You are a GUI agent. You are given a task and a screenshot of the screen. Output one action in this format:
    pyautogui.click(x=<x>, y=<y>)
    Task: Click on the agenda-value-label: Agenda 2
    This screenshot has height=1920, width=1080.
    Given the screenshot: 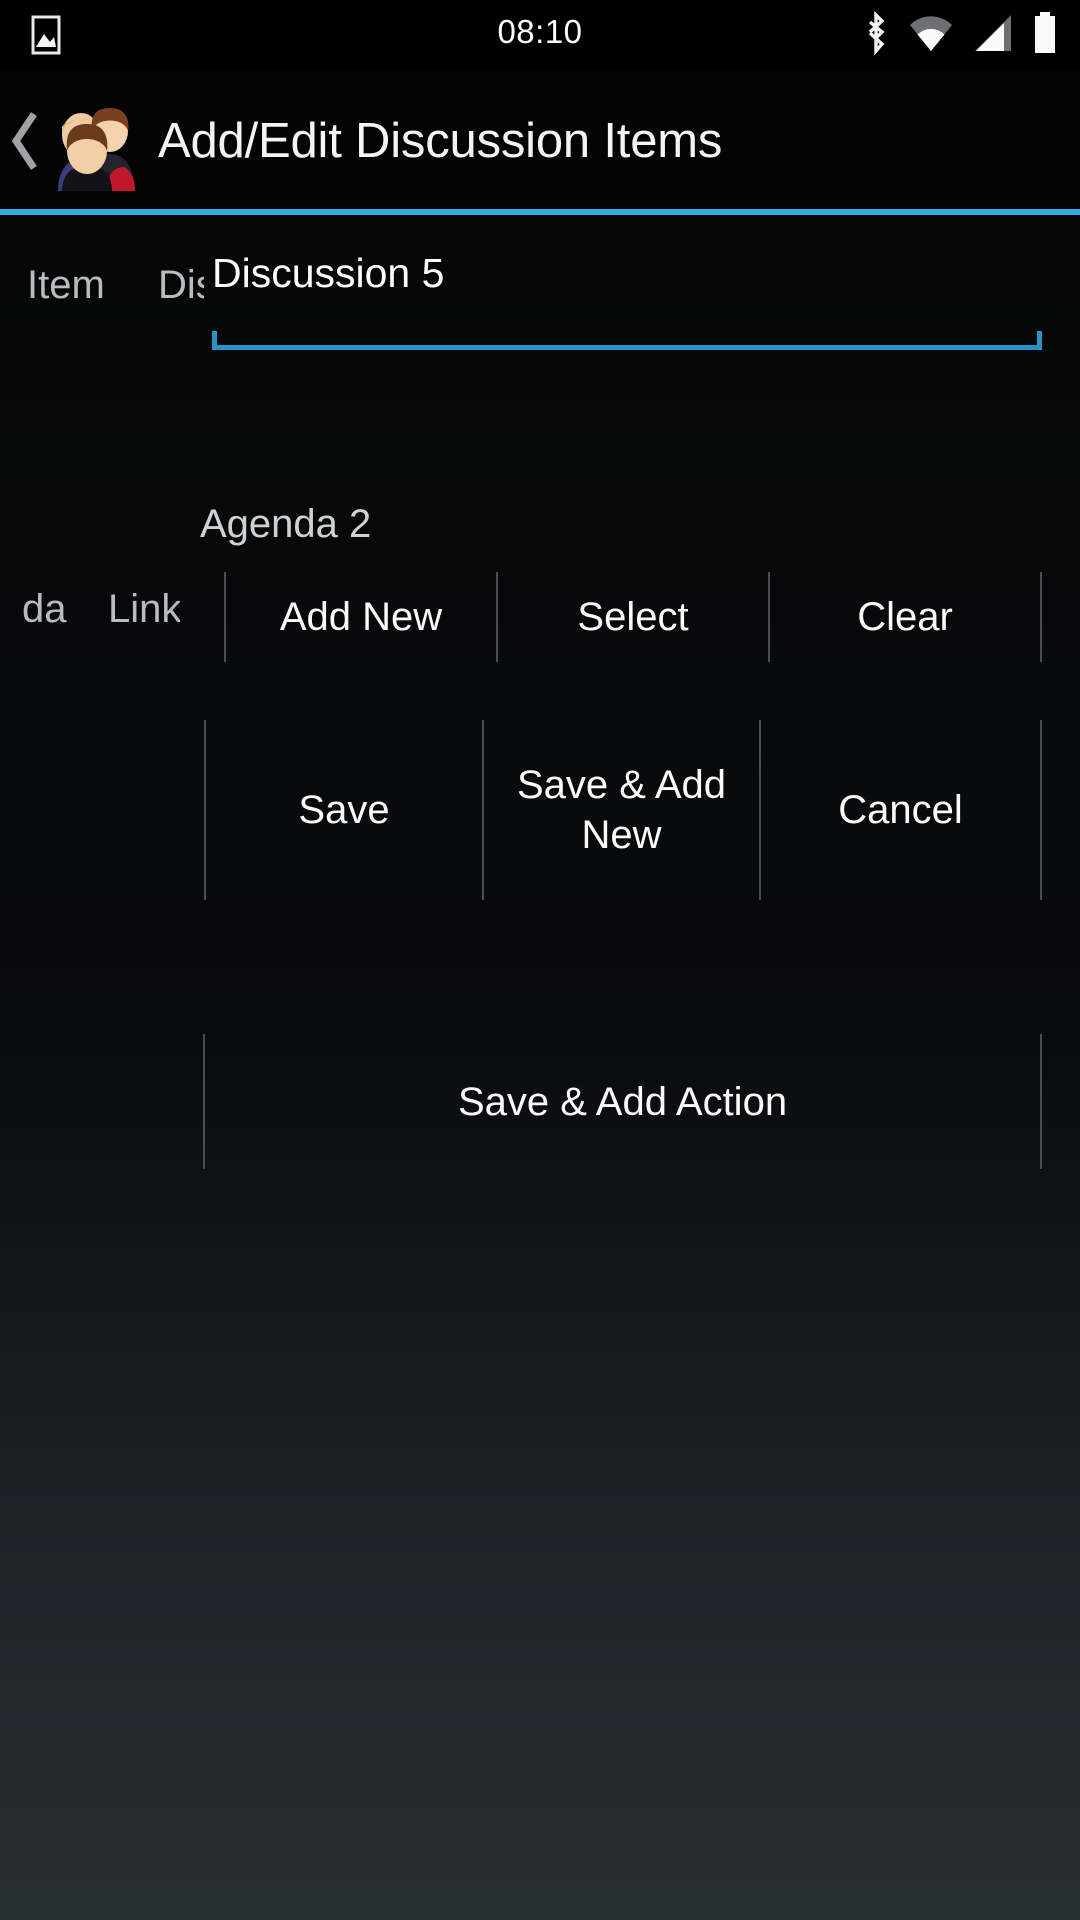 What is the action you would take?
    pyautogui.click(x=286, y=524)
    